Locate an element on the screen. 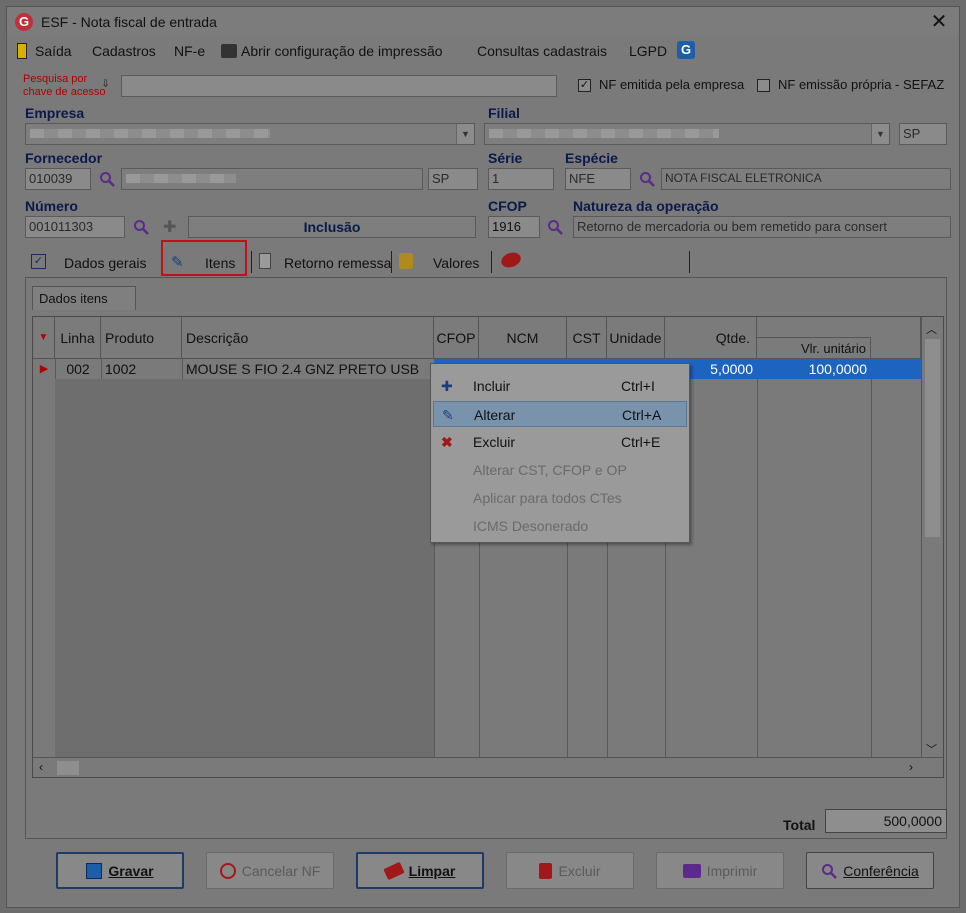 The width and height of the screenshot is (966, 913). save-icon is located at coordinates (94, 870).